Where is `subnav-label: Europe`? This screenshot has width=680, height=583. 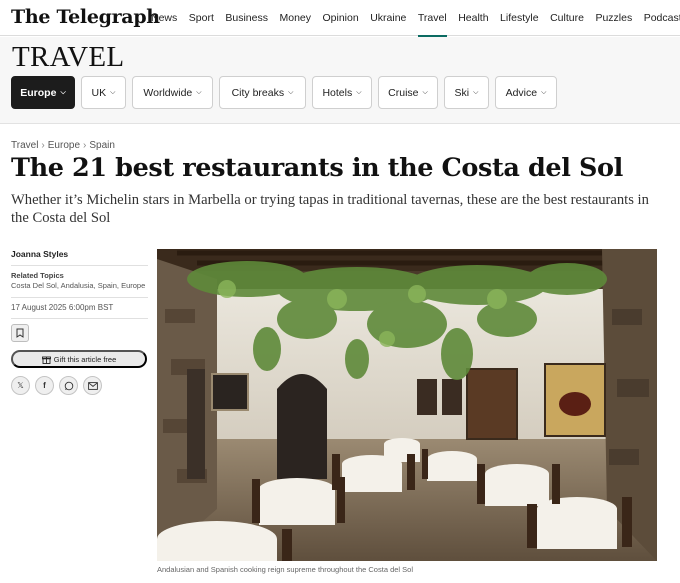
subnav-label: Europe is located at coordinates (38, 92).